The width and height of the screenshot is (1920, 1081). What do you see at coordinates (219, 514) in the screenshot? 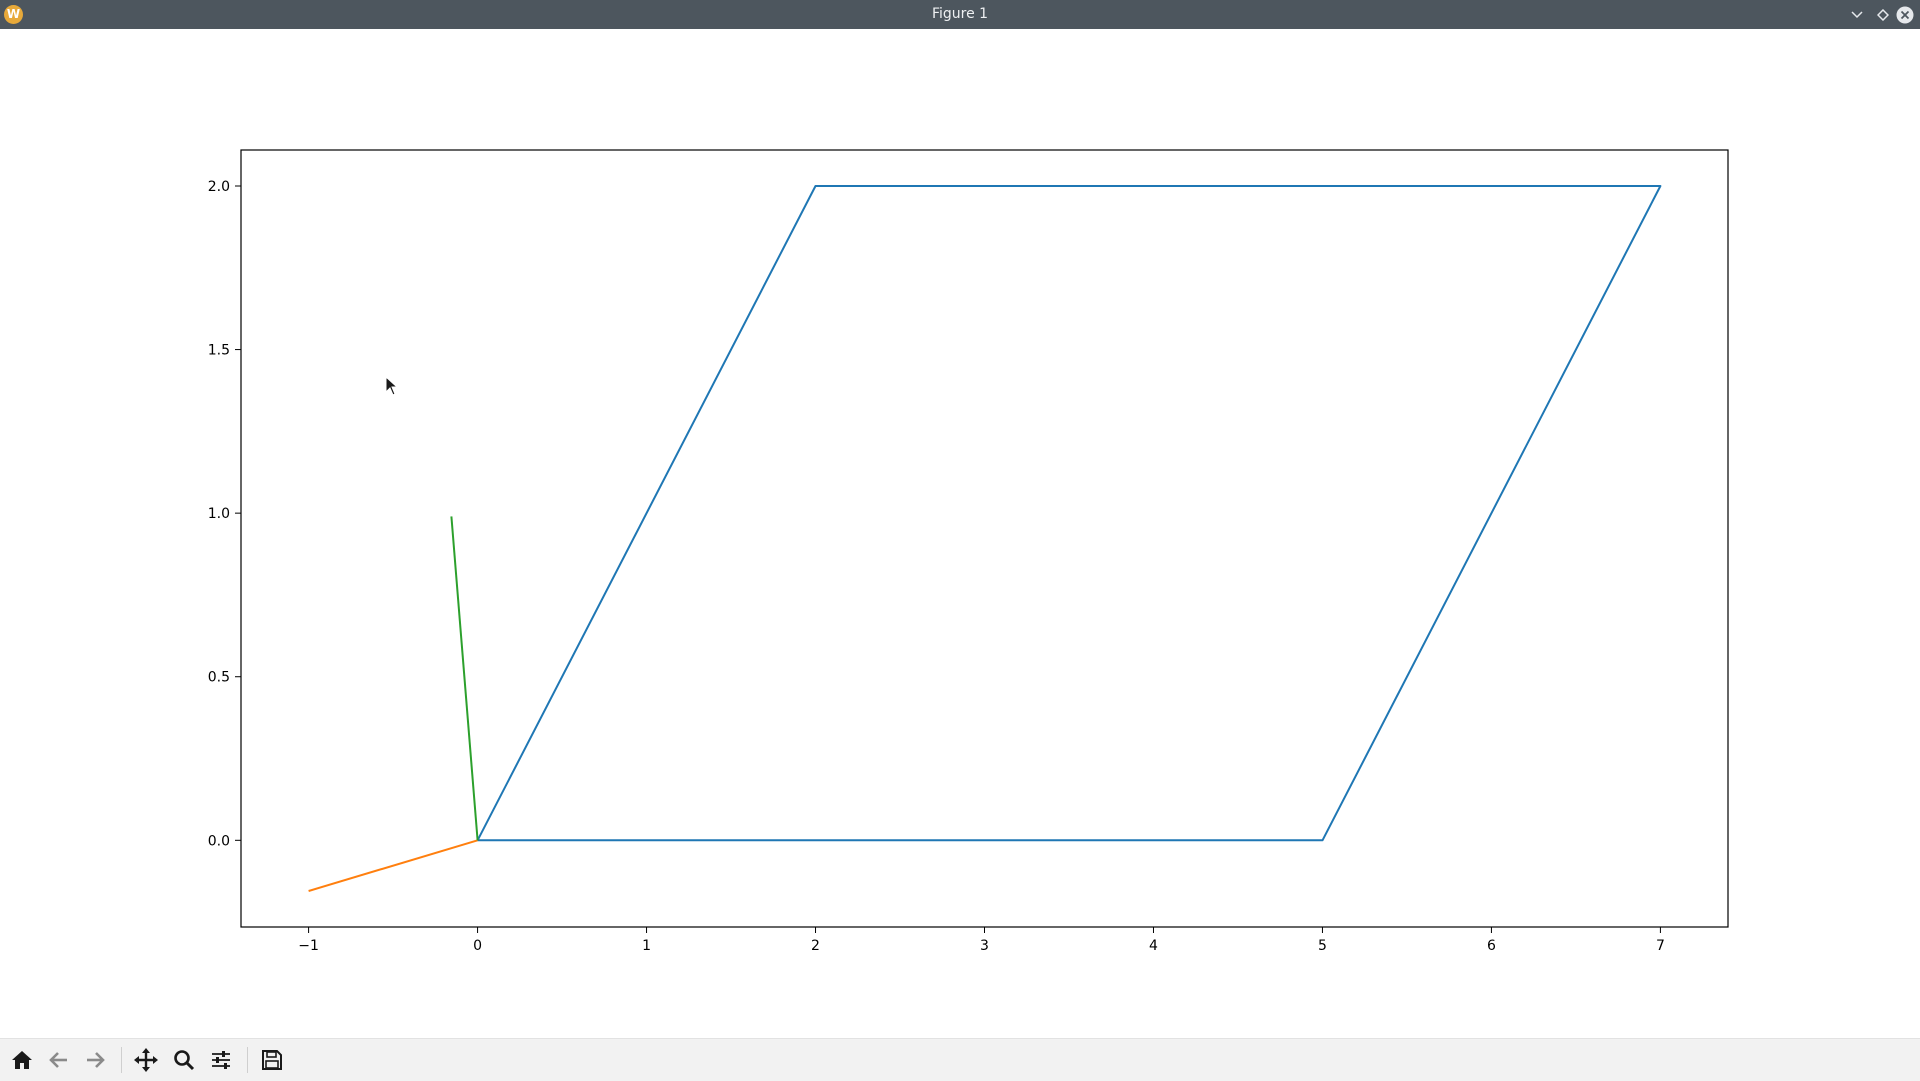
I see `y-tick-label: 1.0` at bounding box center [219, 514].